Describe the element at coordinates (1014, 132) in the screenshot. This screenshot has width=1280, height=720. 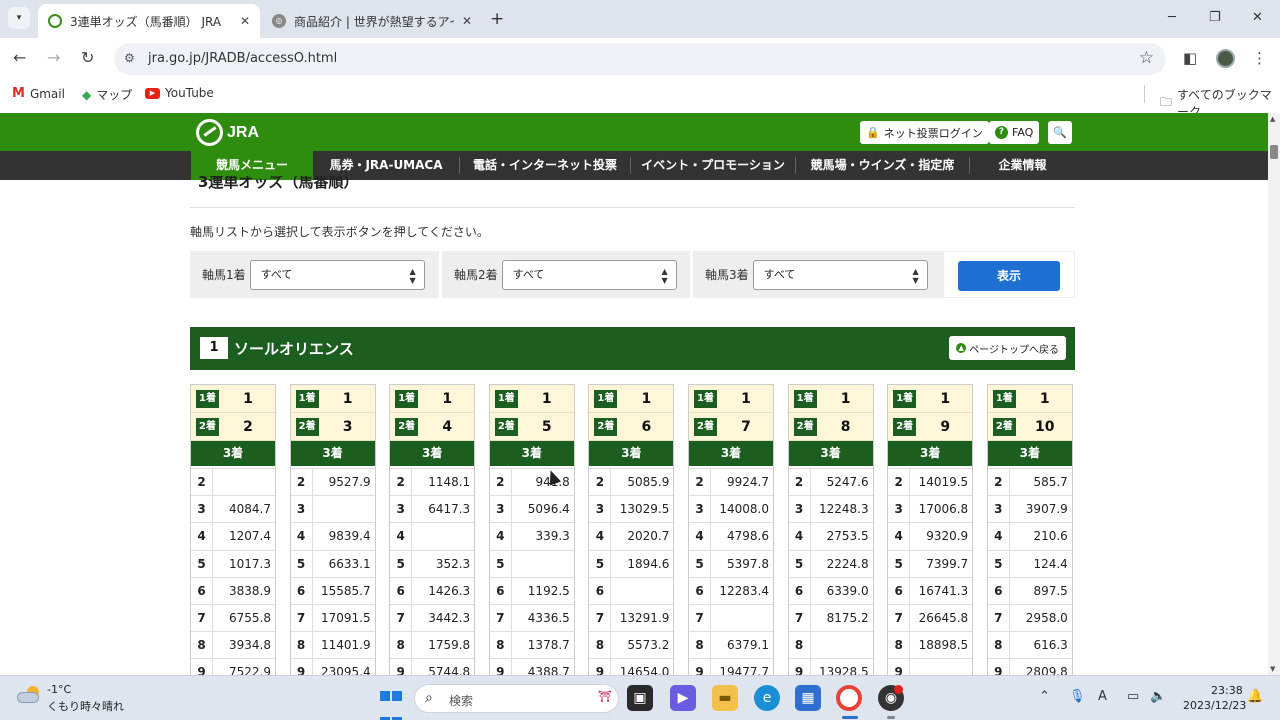
I see `faq-button: ? FAQ` at that location.